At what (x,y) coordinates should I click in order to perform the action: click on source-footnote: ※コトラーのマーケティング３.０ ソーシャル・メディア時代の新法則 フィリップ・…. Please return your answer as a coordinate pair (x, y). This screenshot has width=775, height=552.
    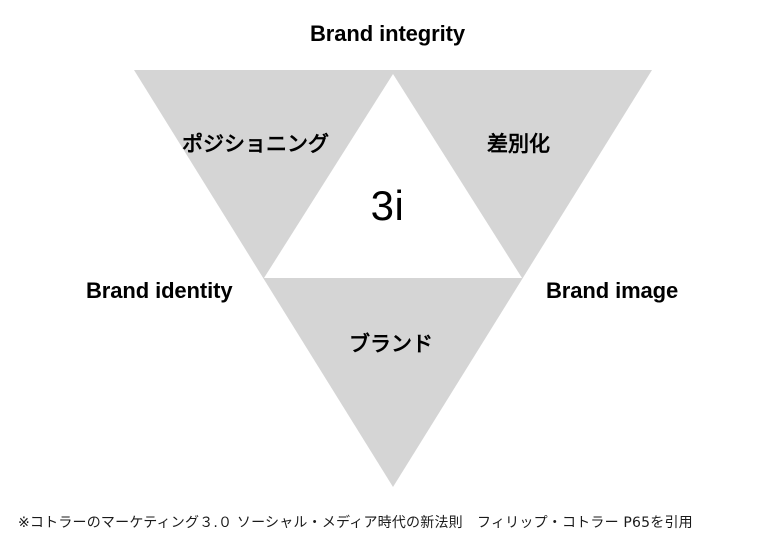
    Looking at the image, I should click on (355, 523).